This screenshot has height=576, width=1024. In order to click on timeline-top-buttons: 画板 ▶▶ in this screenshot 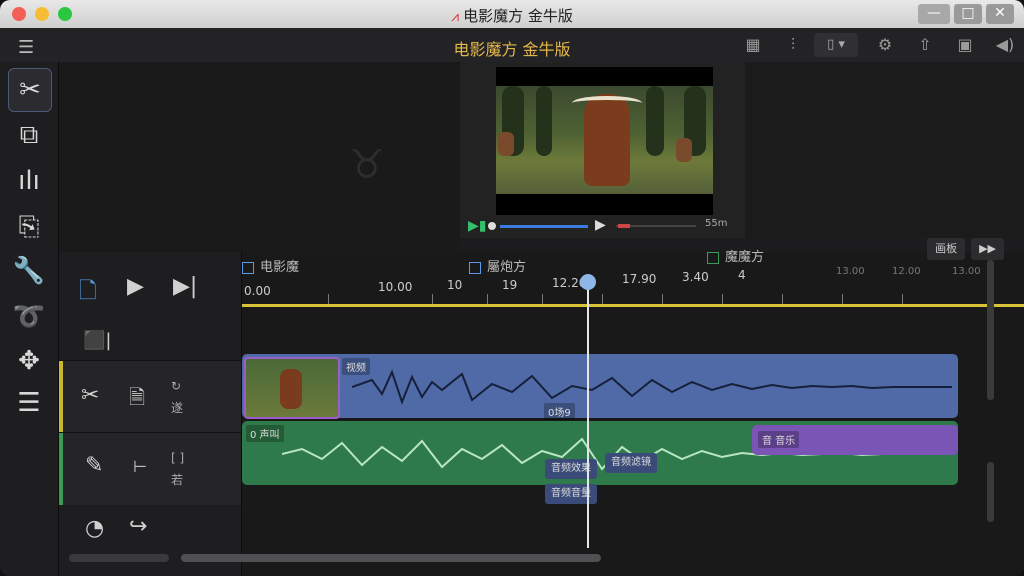, I will do `click(965, 249)`.